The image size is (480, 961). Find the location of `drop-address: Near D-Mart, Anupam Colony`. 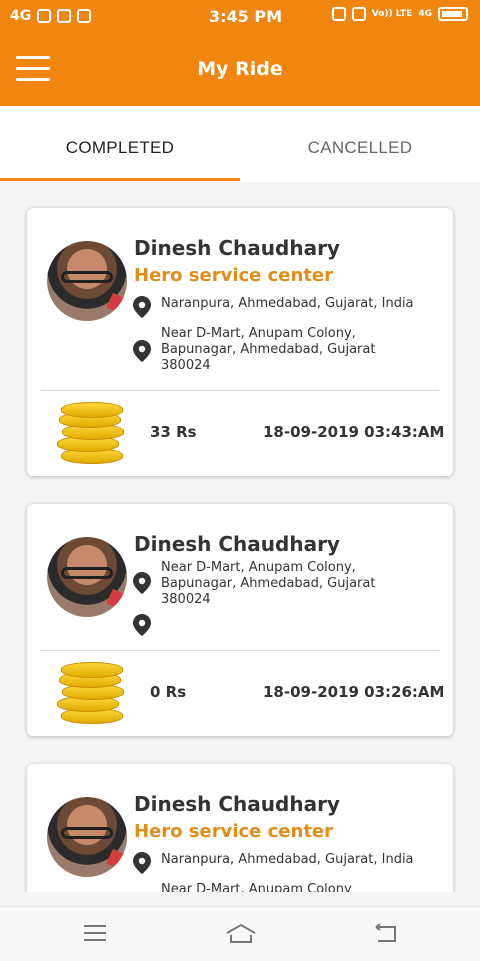

drop-address: Near D-Mart, Anupam Colony is located at coordinates (256, 887).